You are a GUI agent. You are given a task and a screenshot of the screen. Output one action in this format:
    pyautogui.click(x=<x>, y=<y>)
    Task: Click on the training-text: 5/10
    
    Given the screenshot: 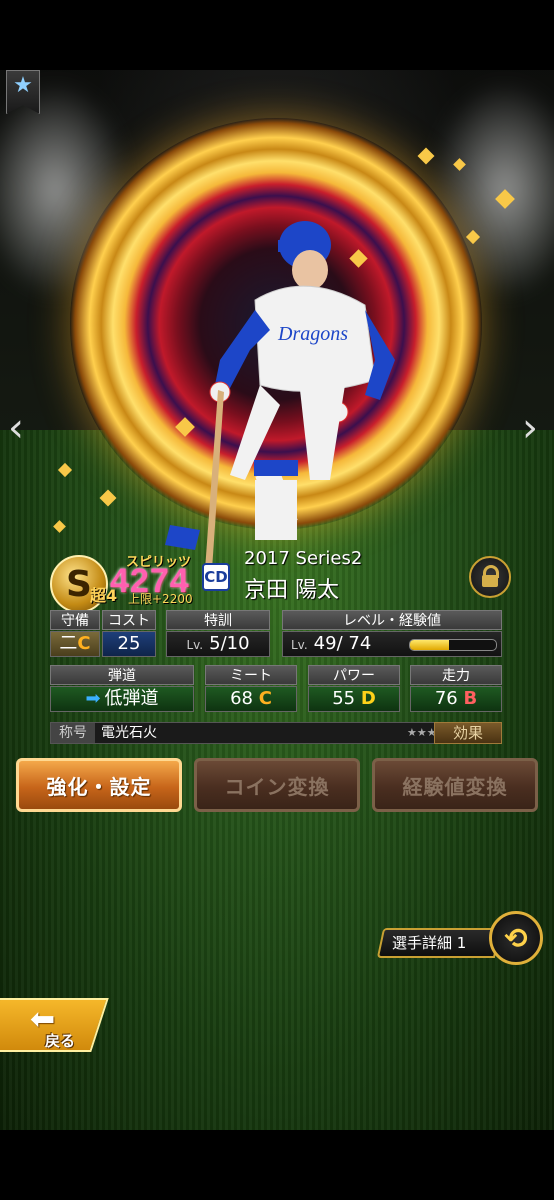 What is the action you would take?
    pyautogui.click(x=229, y=643)
    